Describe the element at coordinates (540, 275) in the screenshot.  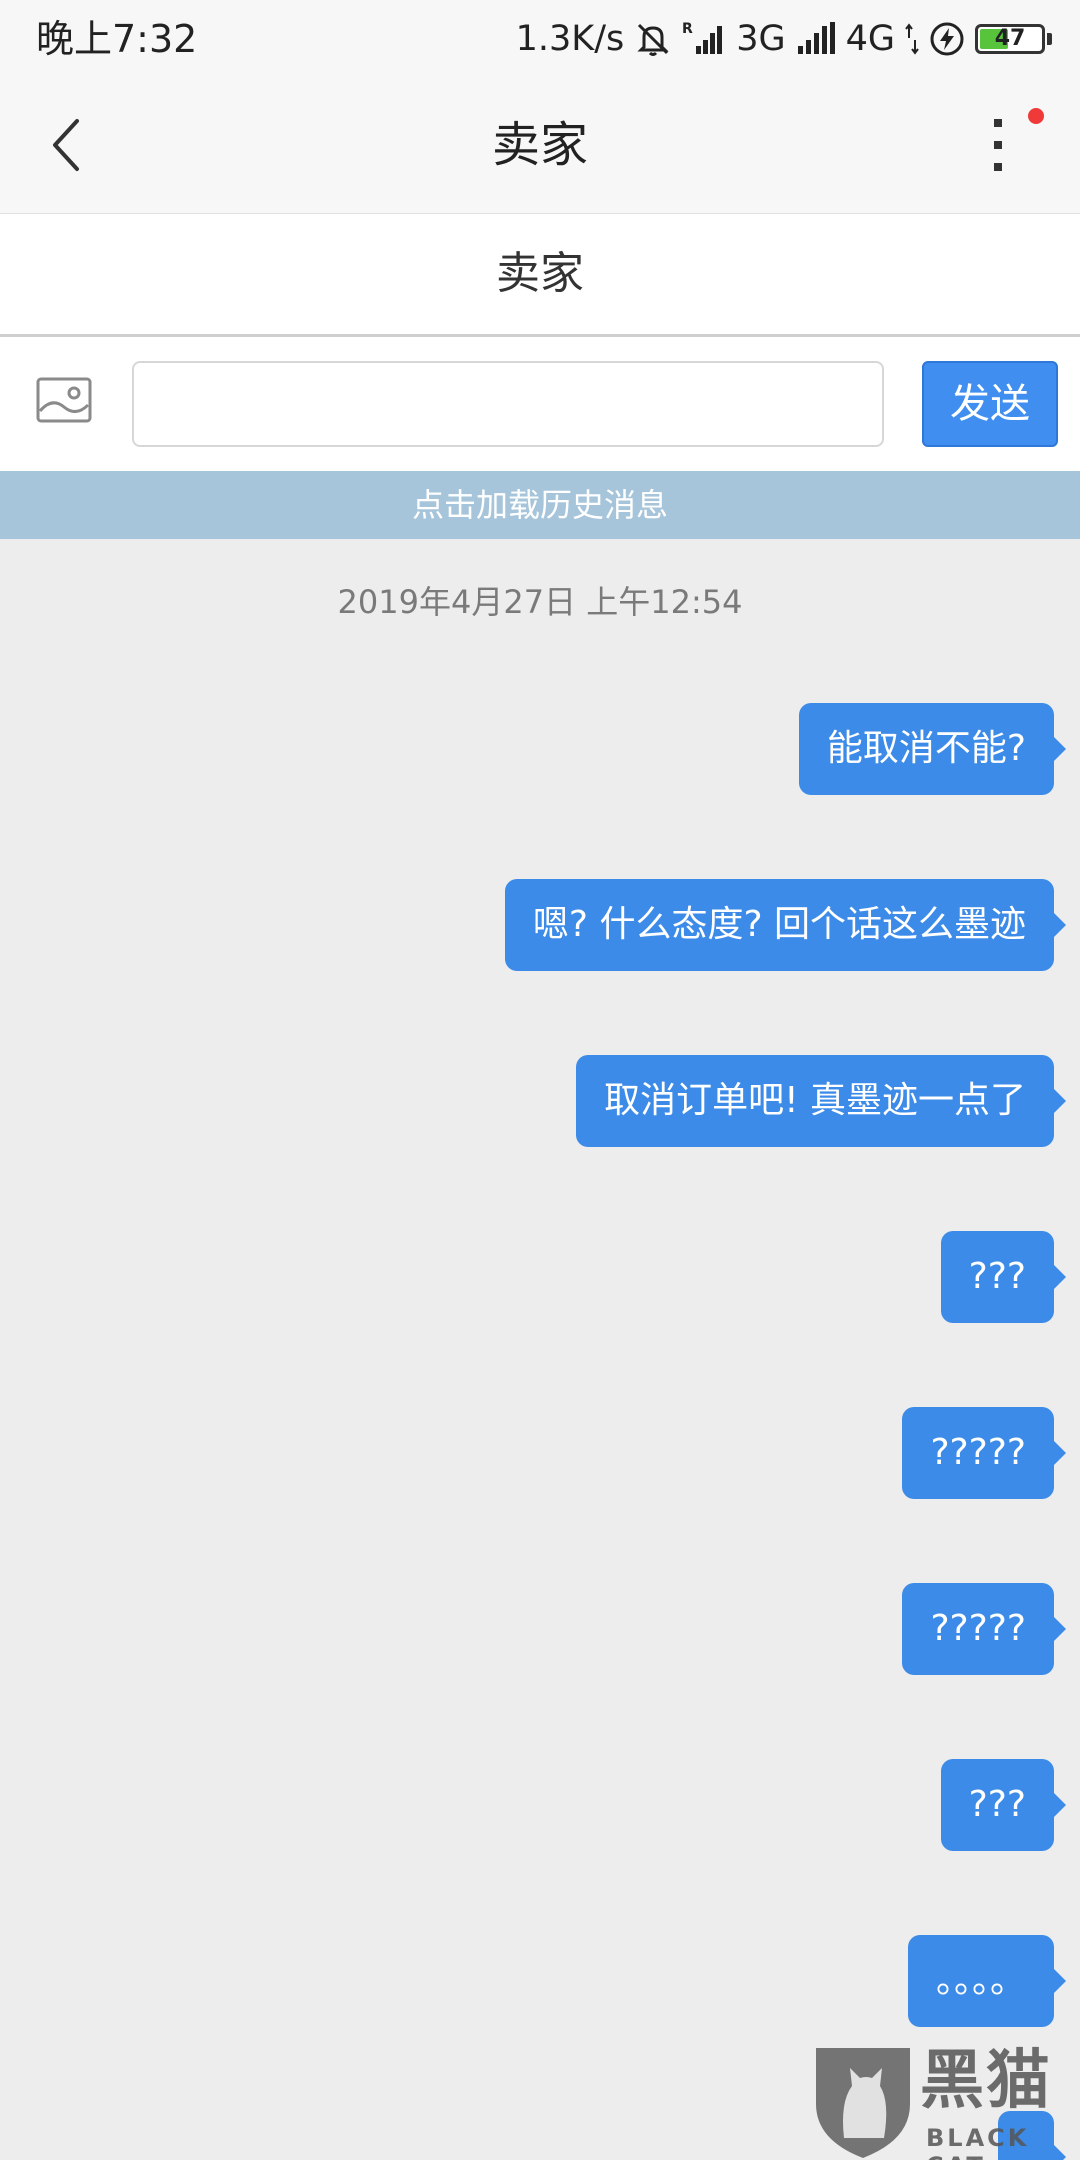
I see `chat-partner-name: 卖家` at that location.